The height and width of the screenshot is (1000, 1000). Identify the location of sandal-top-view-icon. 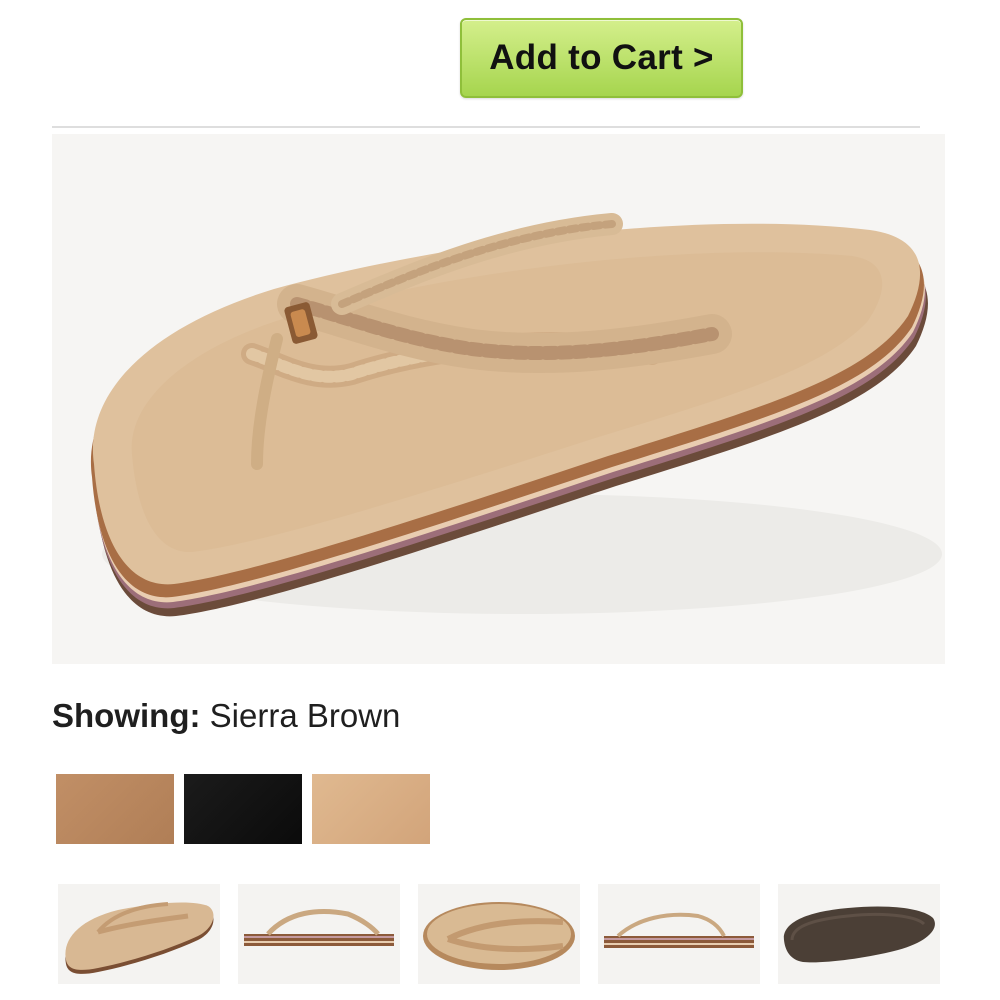
(499, 936).